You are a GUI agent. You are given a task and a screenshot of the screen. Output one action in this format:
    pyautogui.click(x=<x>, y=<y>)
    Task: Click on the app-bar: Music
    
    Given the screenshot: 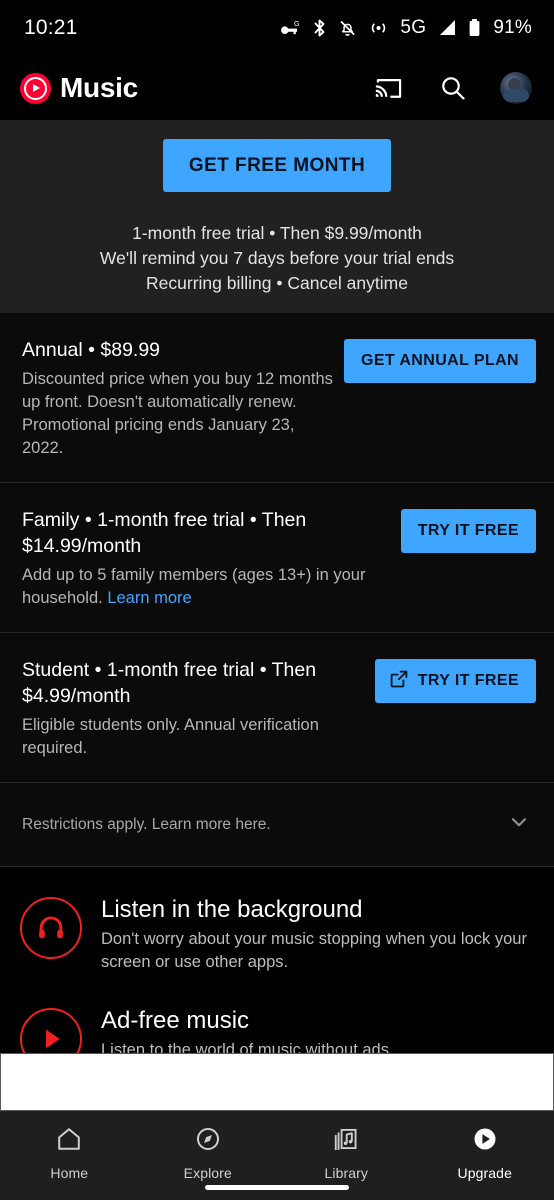 What is the action you would take?
    pyautogui.click(x=277, y=88)
    